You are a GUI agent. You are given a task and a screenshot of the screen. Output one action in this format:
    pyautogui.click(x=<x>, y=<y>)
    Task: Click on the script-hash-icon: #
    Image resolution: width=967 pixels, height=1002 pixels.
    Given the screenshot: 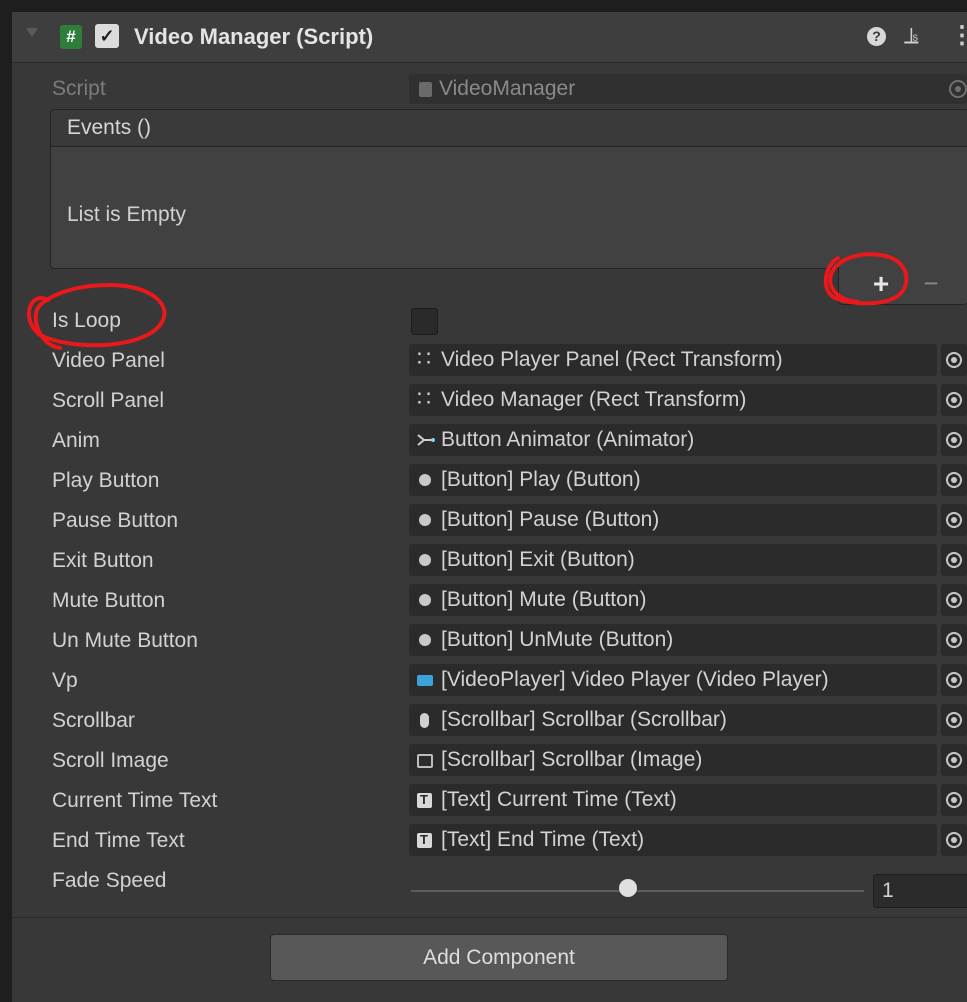 What is the action you would take?
    pyautogui.click(x=71, y=37)
    